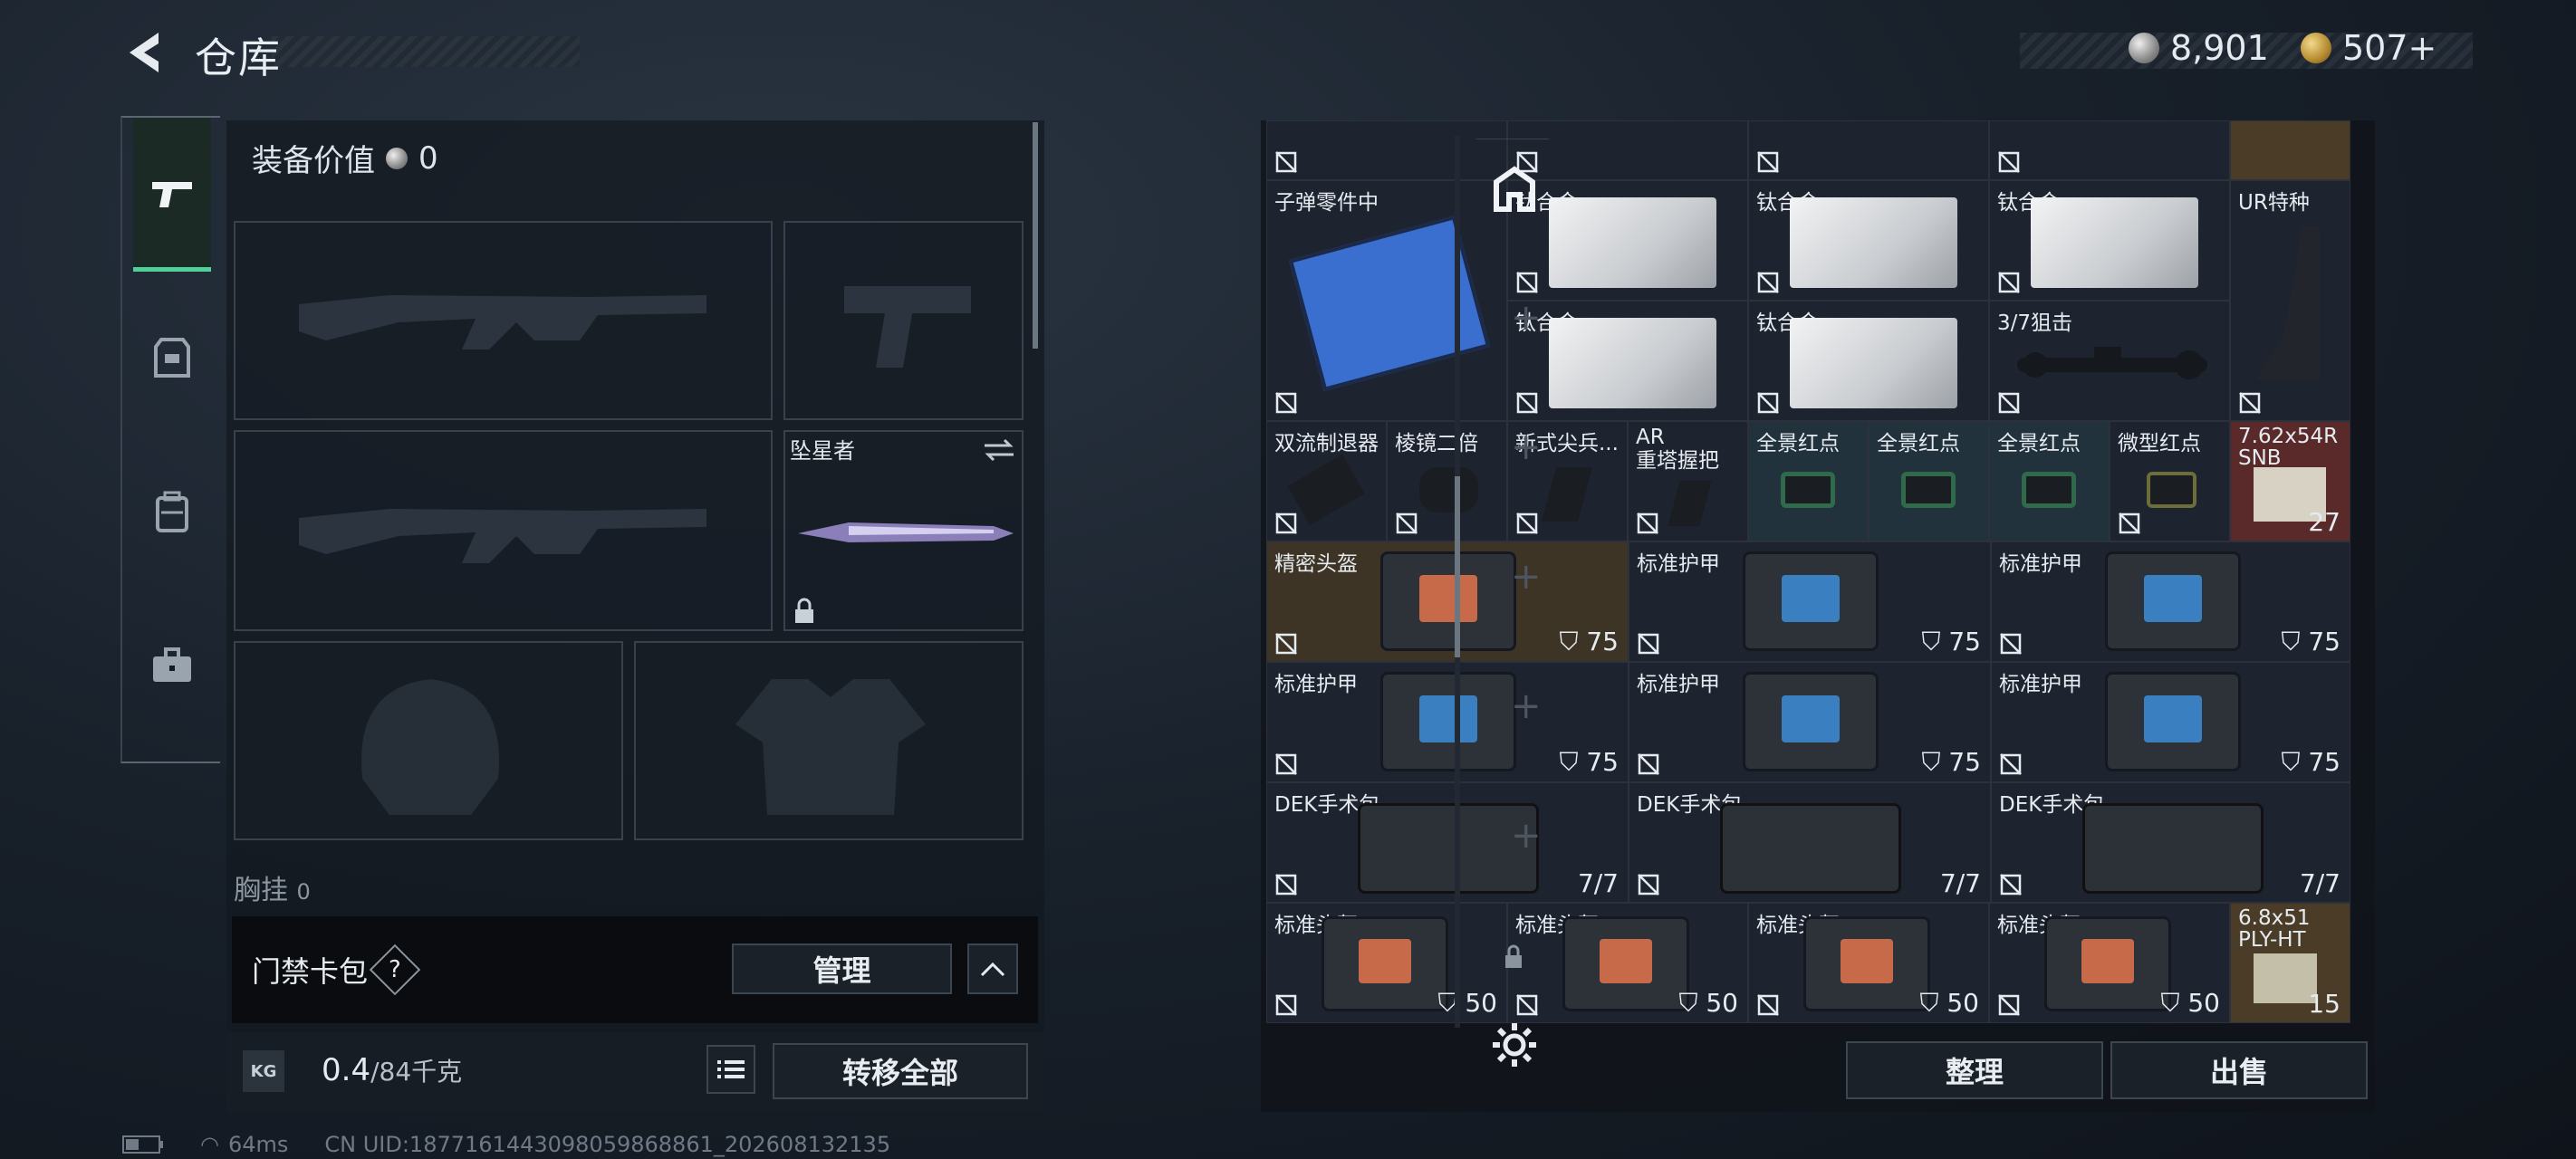  I want to click on list-icon, so click(731, 1069).